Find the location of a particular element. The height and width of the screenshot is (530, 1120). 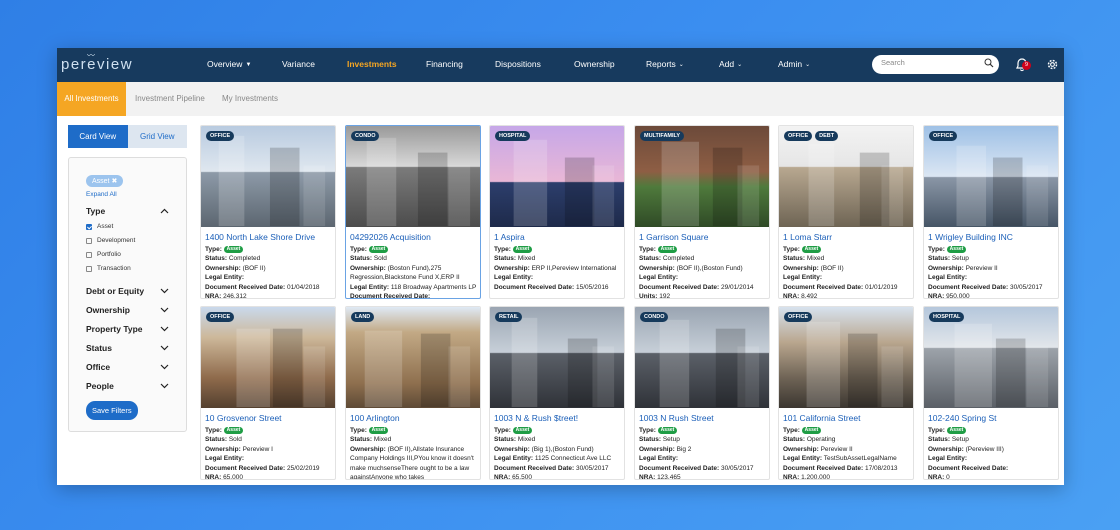

card-view-button: Card View is located at coordinates (98, 136).